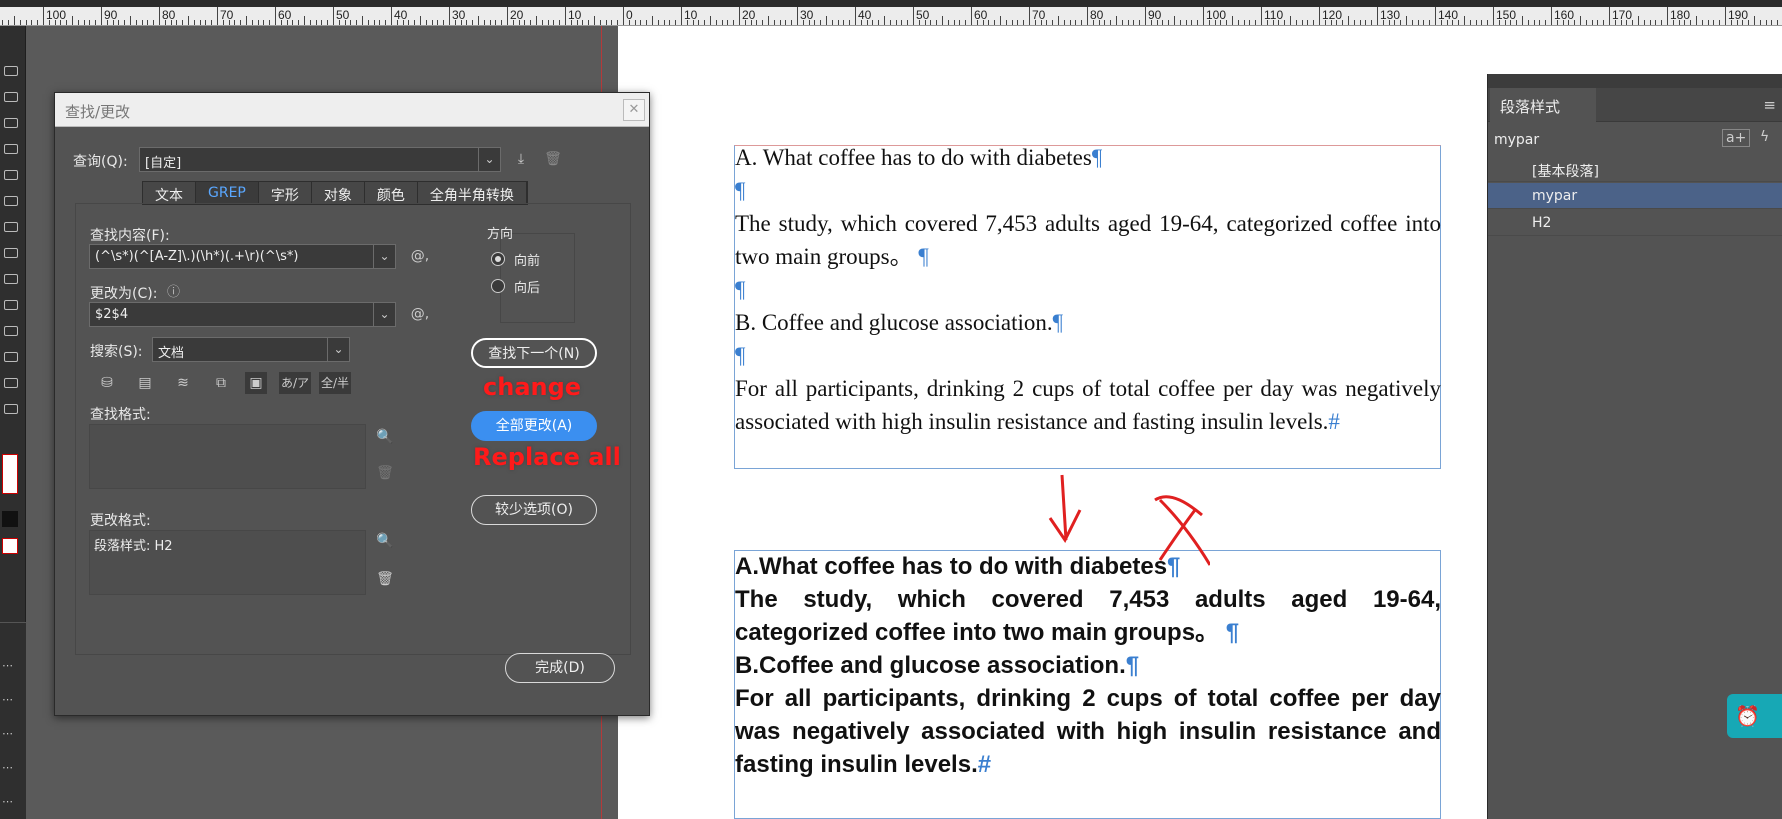 The height and width of the screenshot is (819, 1782). Describe the element at coordinates (11, 97) in the screenshot. I see `direct-select-tool-icon` at that location.